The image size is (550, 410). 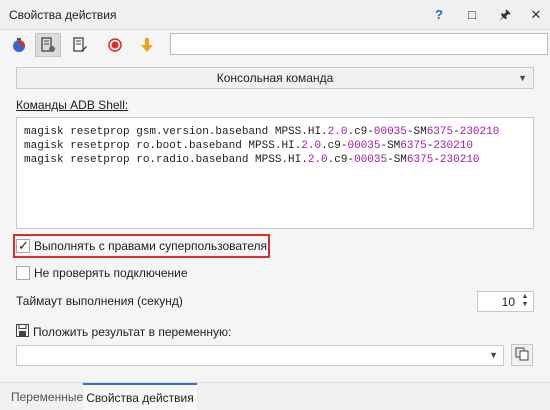 What do you see at coordinates (472, 15) in the screenshot?
I see `minimize-icon: □` at bounding box center [472, 15].